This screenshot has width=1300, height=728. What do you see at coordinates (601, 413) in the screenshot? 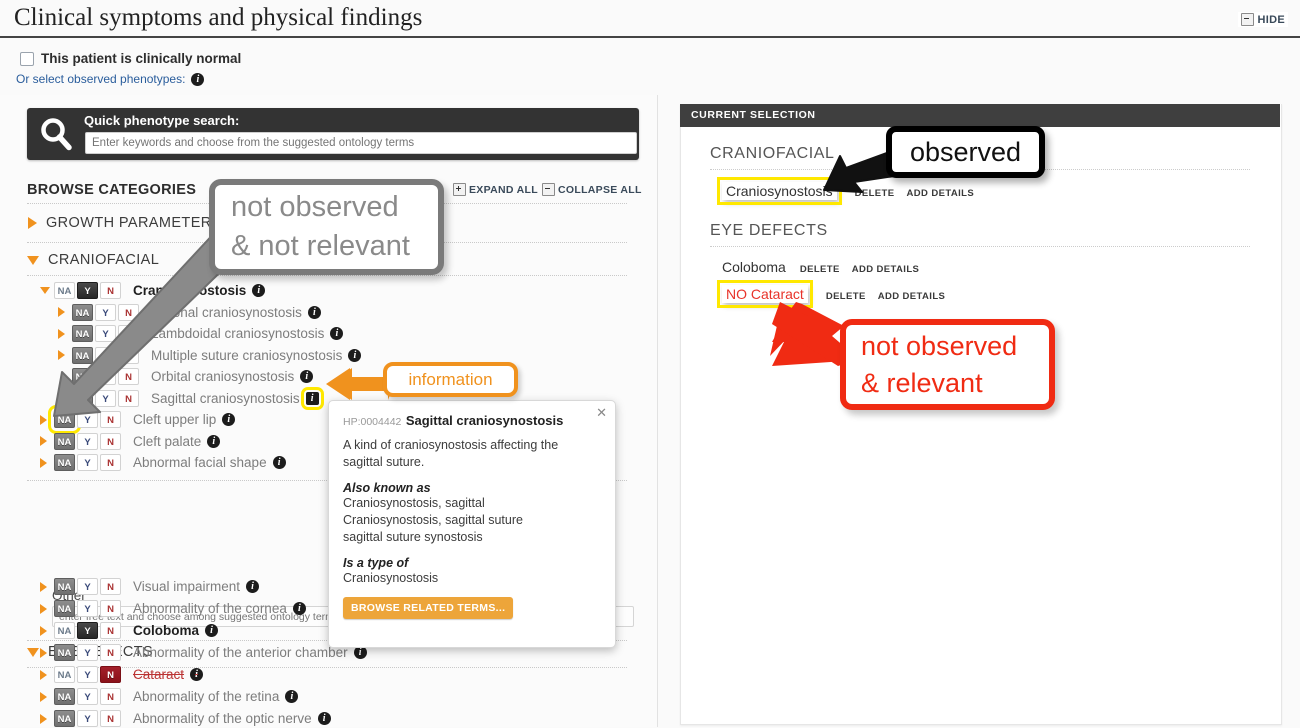
I see `close-icon: ✕` at bounding box center [601, 413].